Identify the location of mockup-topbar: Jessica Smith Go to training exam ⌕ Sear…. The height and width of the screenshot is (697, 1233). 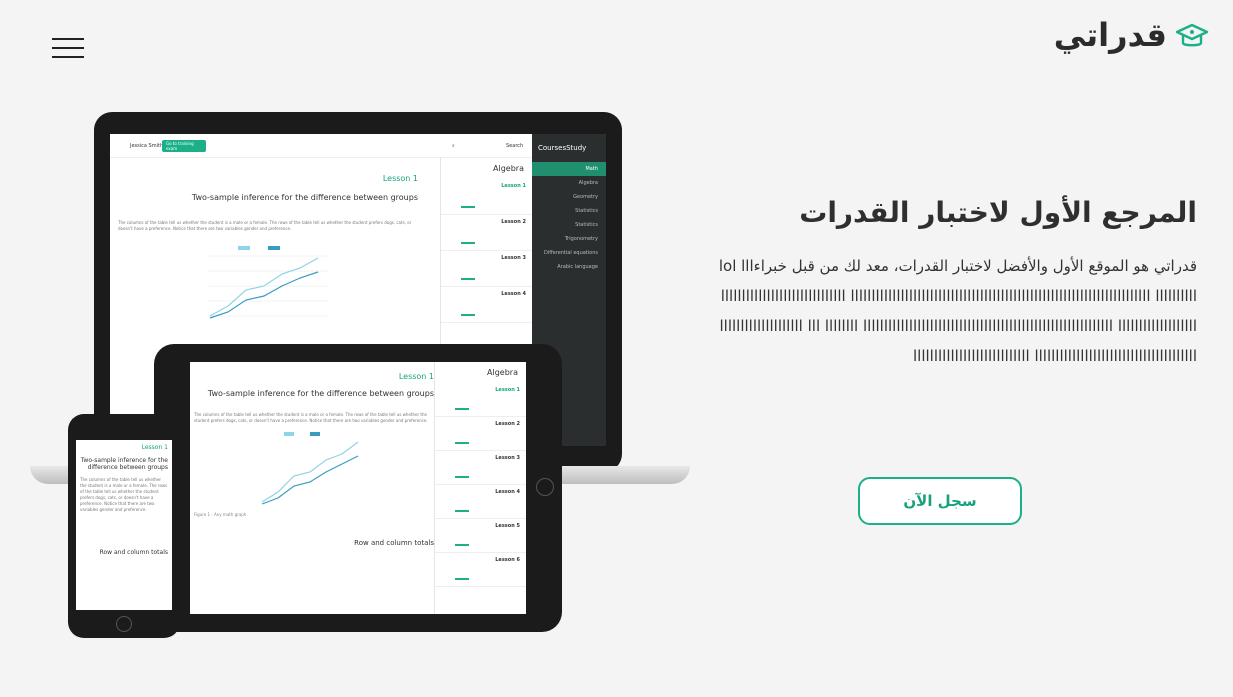
(321, 146).